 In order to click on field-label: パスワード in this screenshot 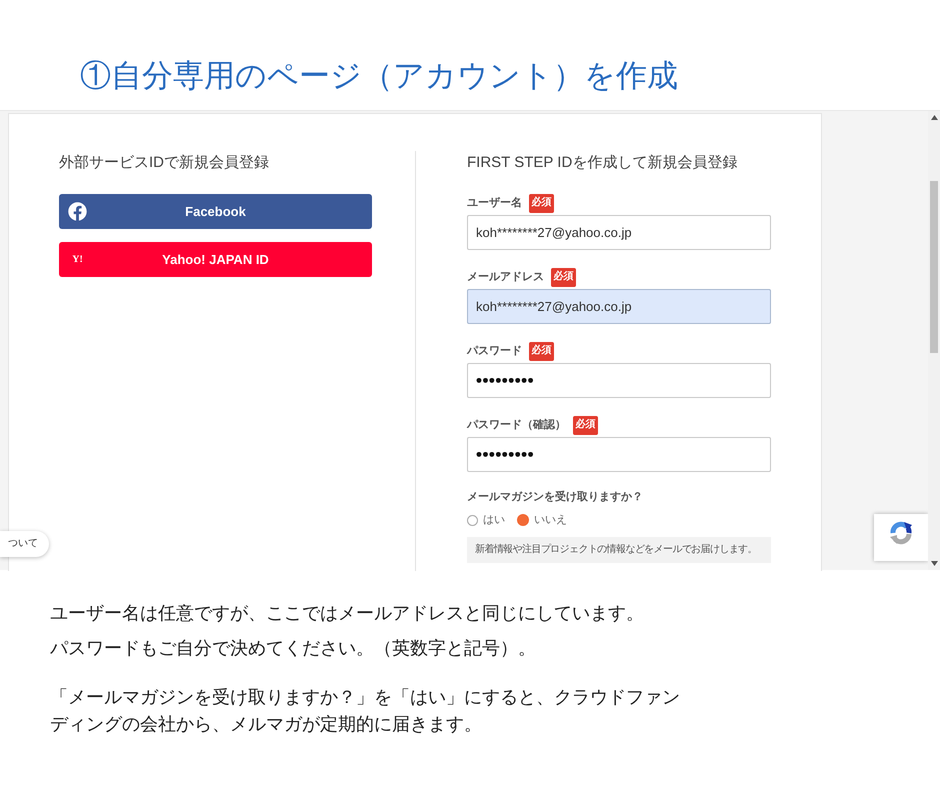, I will do `click(494, 351)`.